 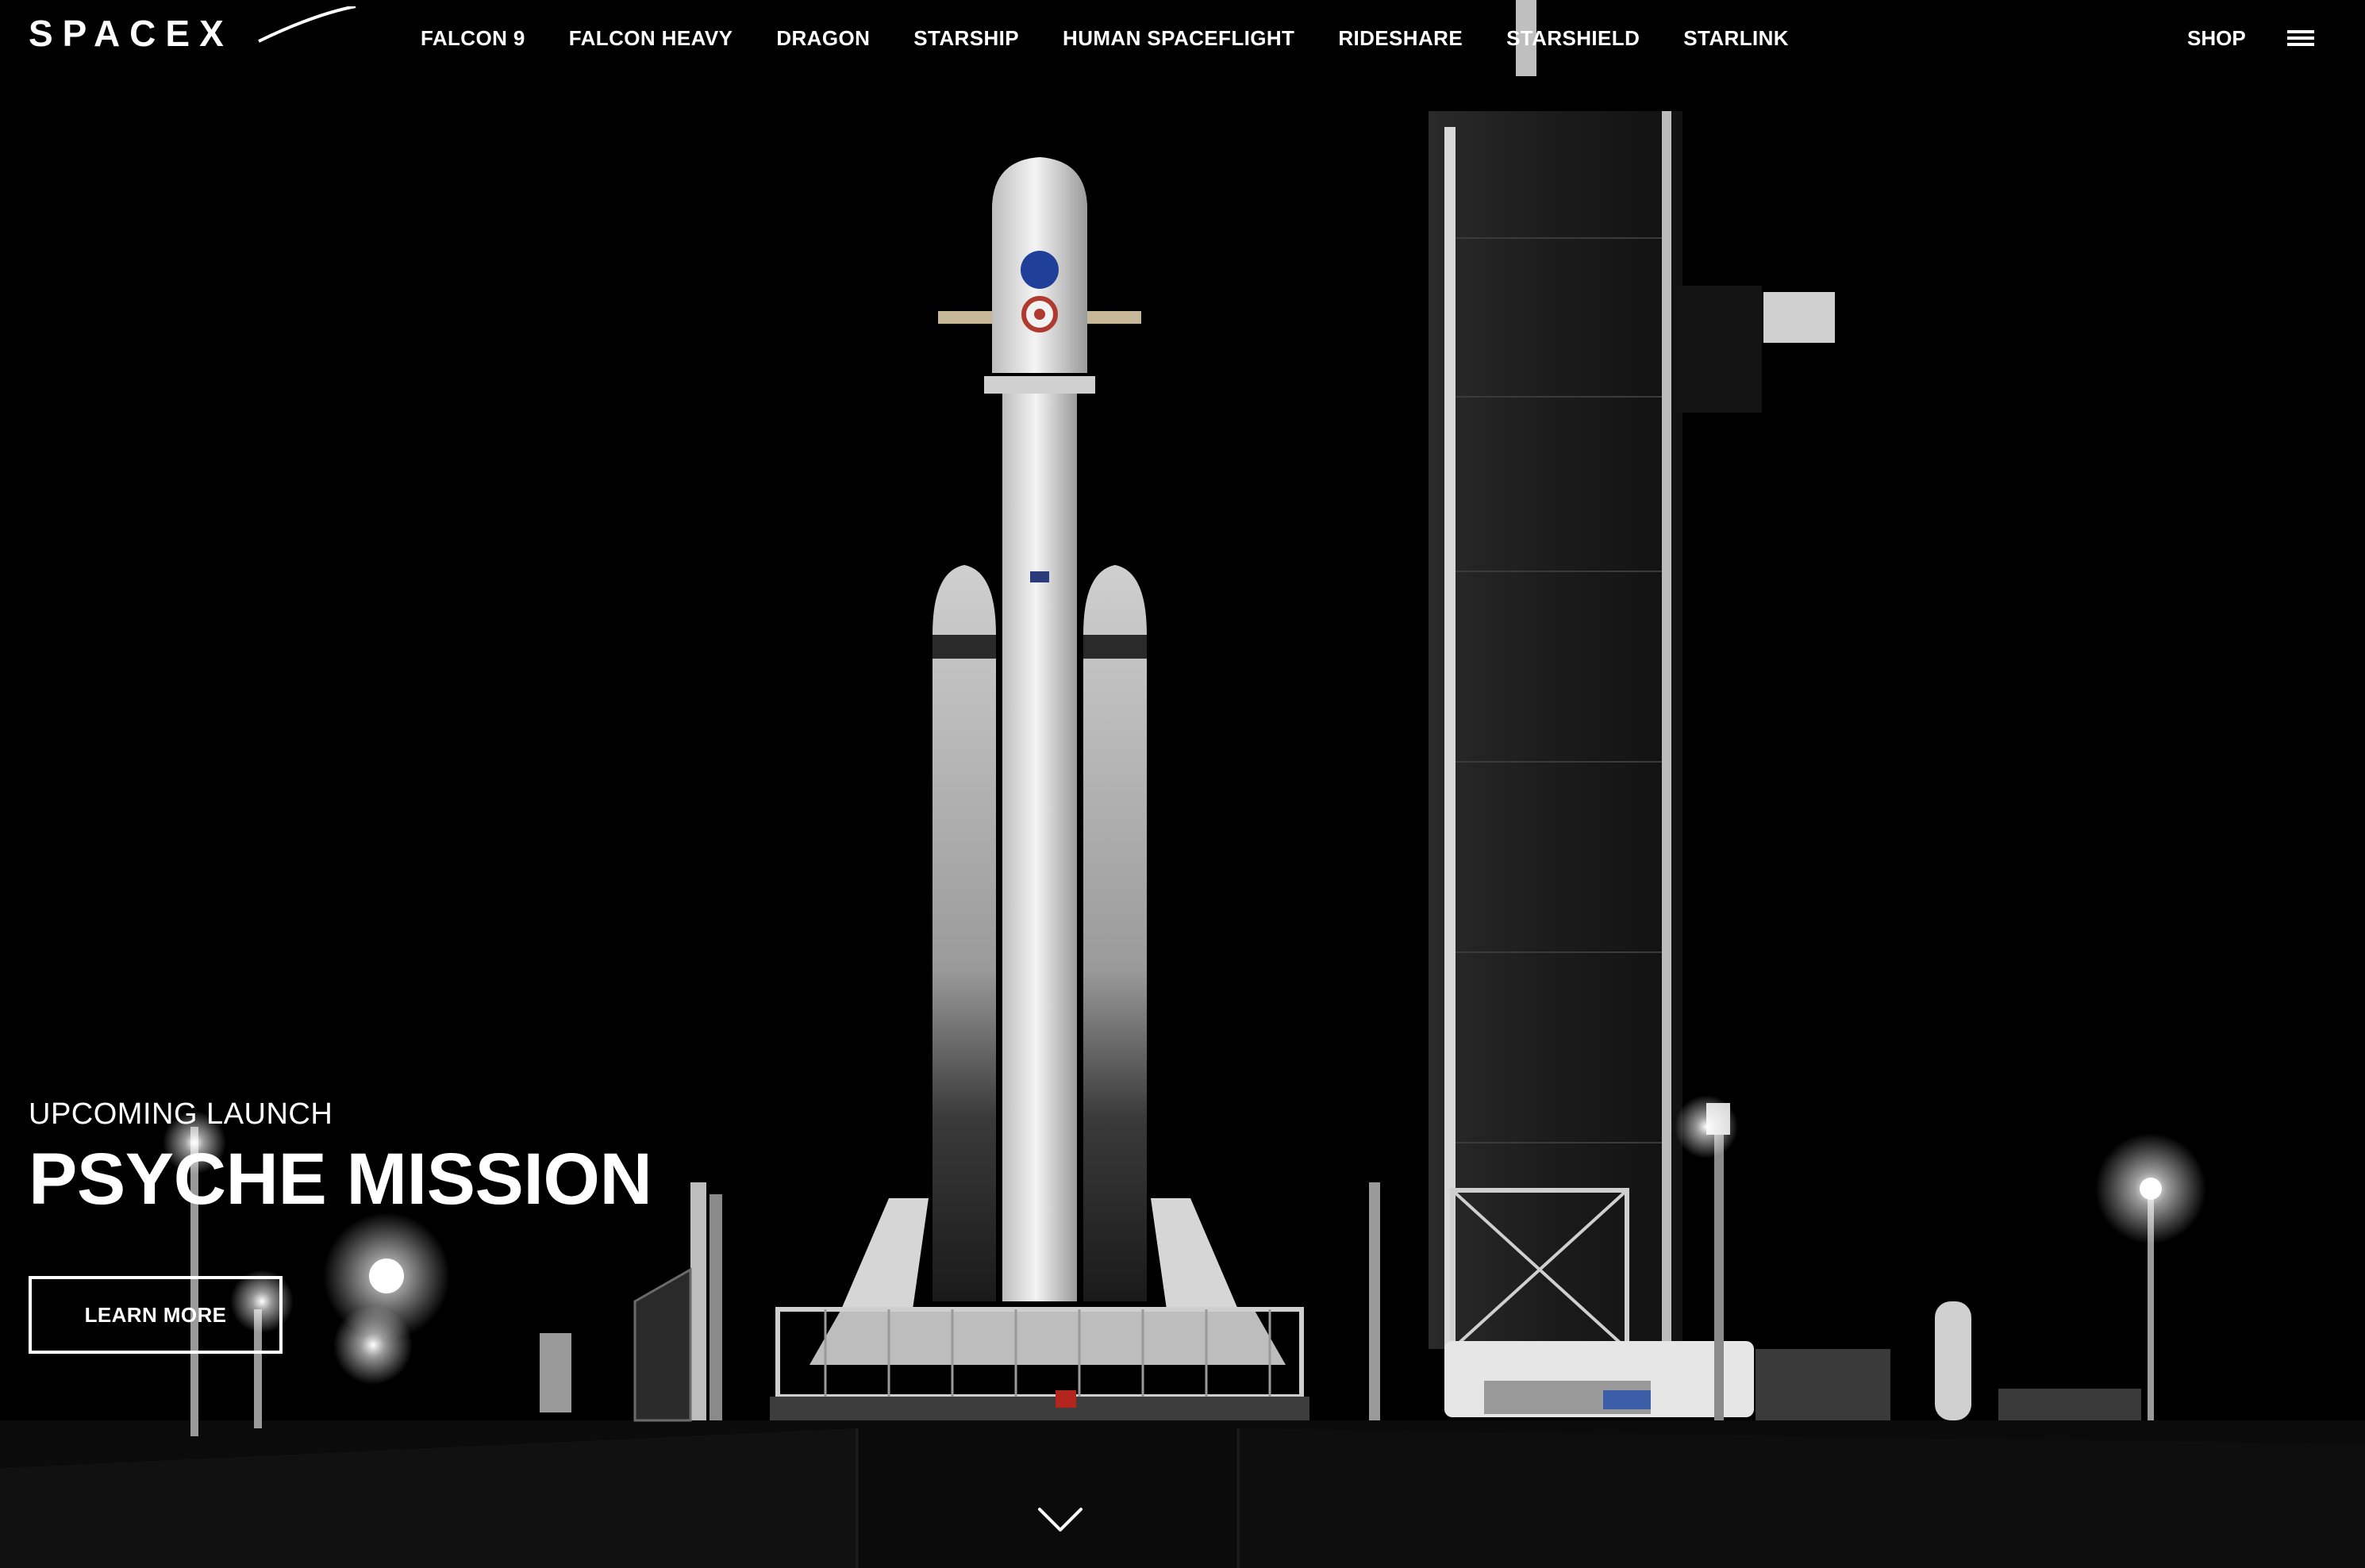 I want to click on nav-link-starship: STARSHIP, so click(x=966, y=38).